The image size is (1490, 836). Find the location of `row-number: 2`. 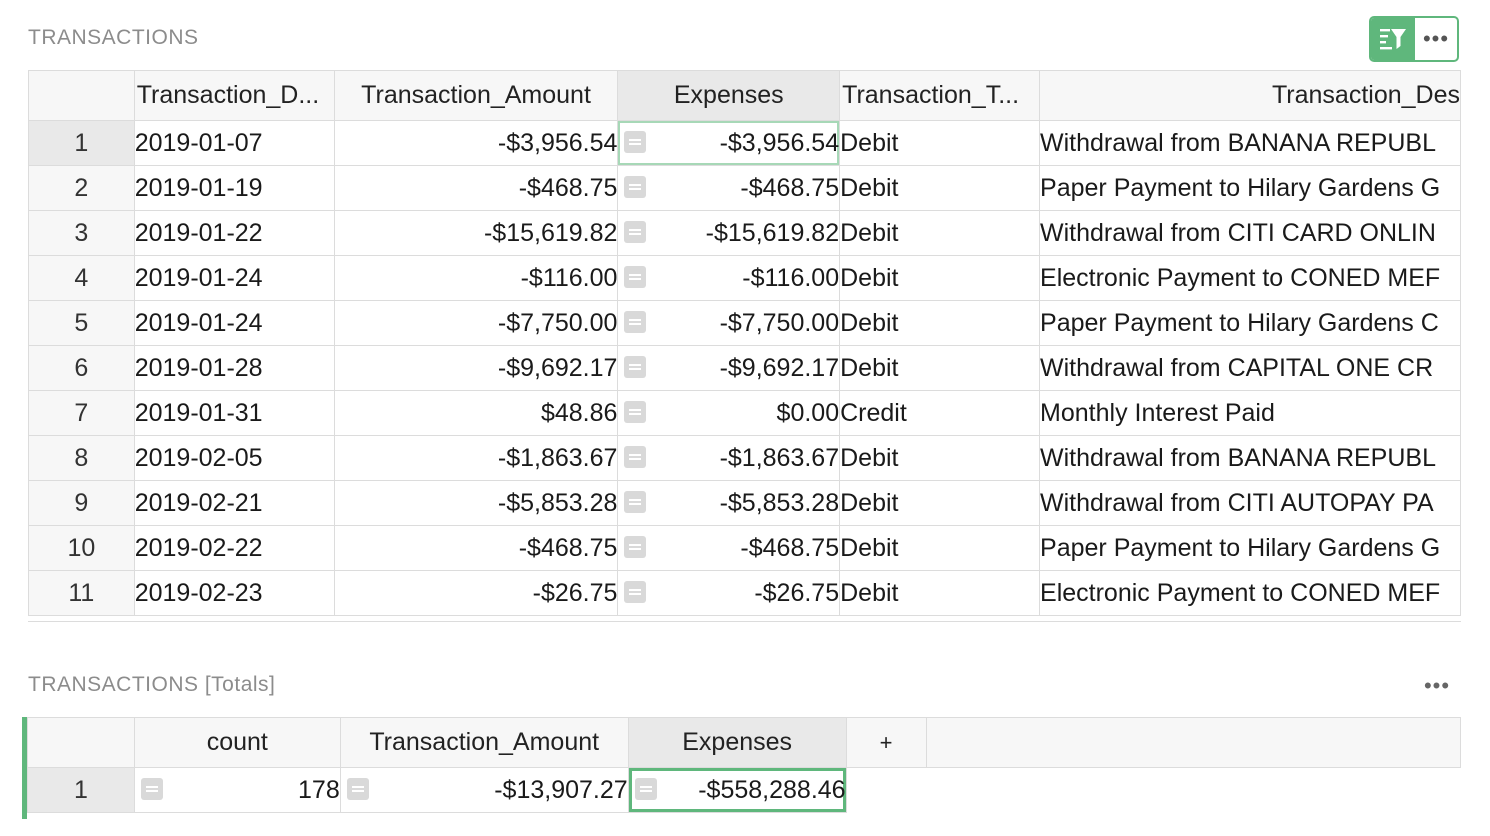

row-number: 2 is located at coordinates (81, 188).